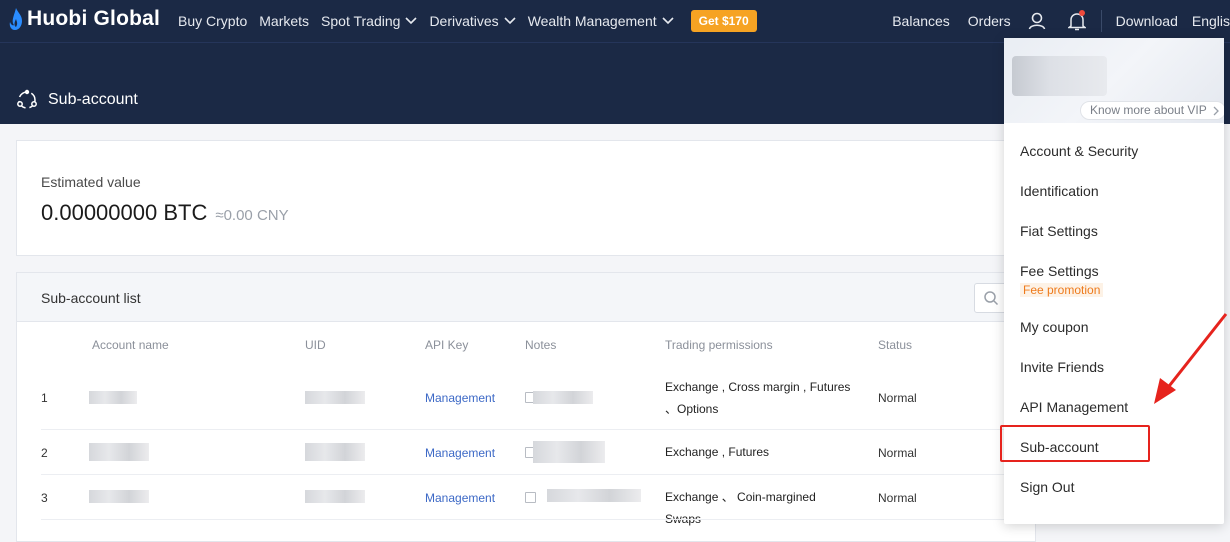 This screenshot has width=1230, height=542. What do you see at coordinates (1148, 110) in the screenshot?
I see `vip-link-label: Know more about VIP` at bounding box center [1148, 110].